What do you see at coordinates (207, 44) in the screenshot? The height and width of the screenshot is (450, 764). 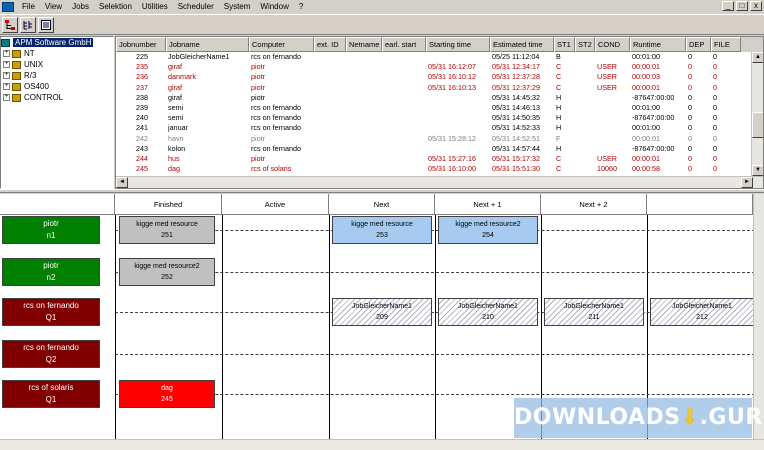 I see `column-header: Jobname` at bounding box center [207, 44].